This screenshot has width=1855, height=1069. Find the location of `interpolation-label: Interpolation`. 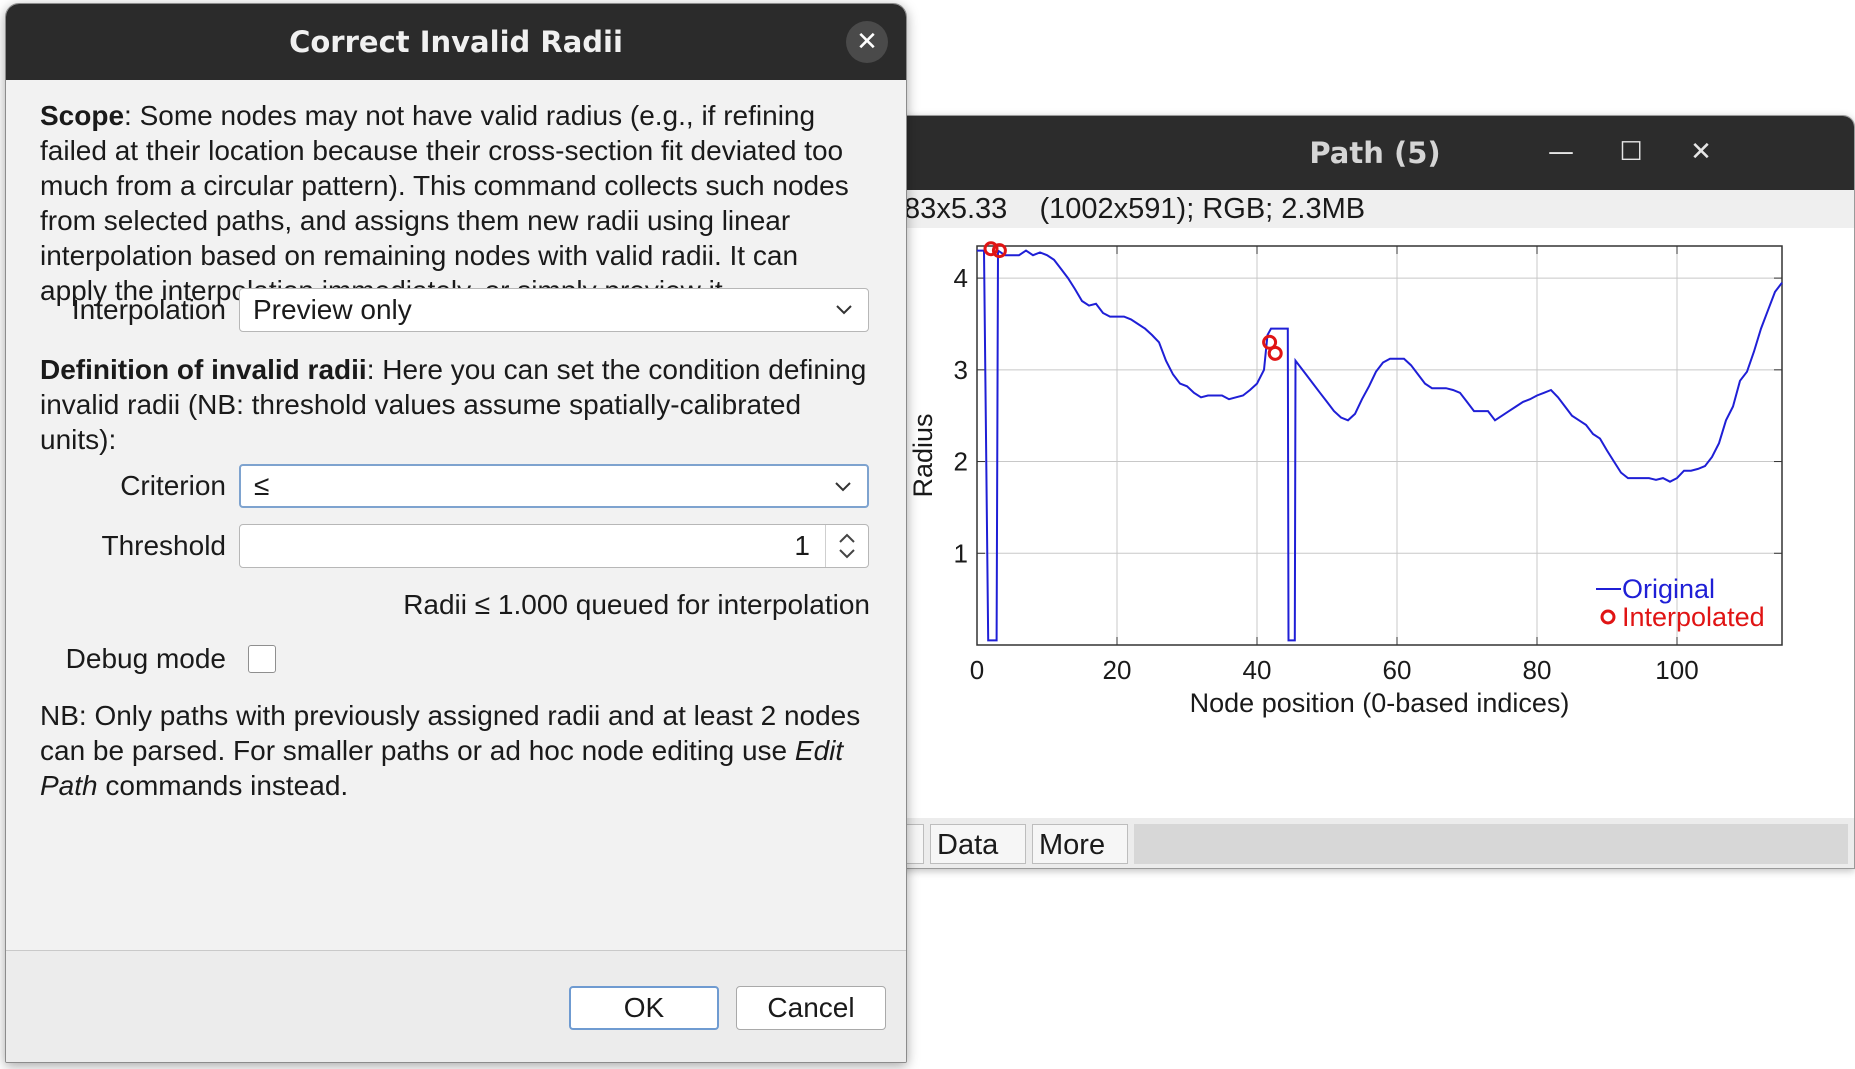

interpolation-label: Interpolation is located at coordinates (148, 309).